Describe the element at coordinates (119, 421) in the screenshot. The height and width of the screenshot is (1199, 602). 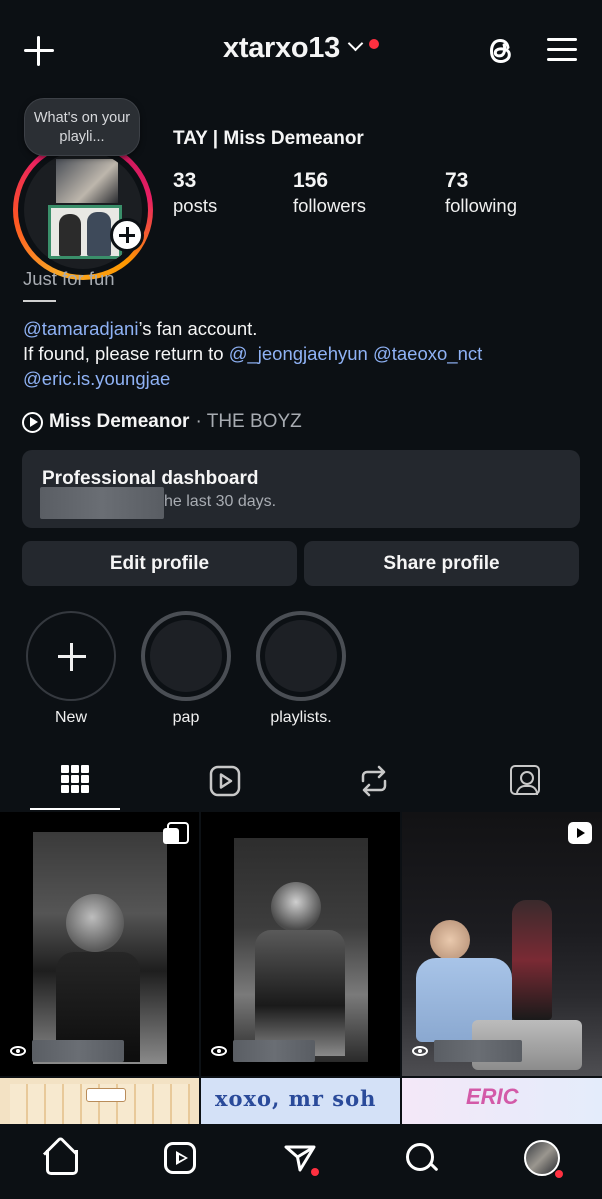
I see `song-title: Miss Demeanor` at that location.